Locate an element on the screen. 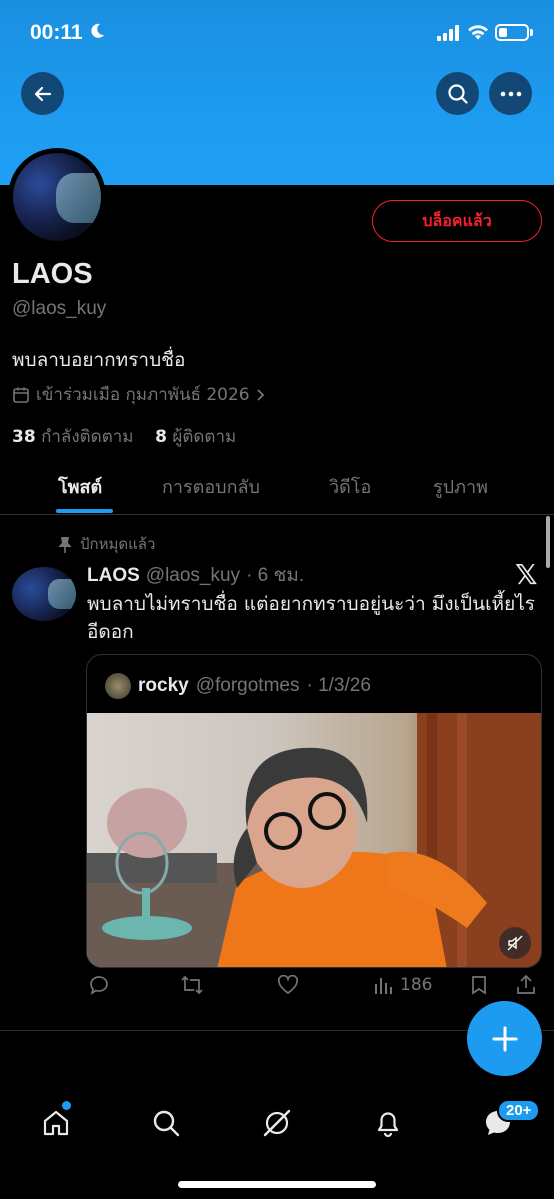 This screenshot has width=554, height=1199. quote-header: rocky @forgotmes · 1/3/26 is located at coordinates (238, 686).